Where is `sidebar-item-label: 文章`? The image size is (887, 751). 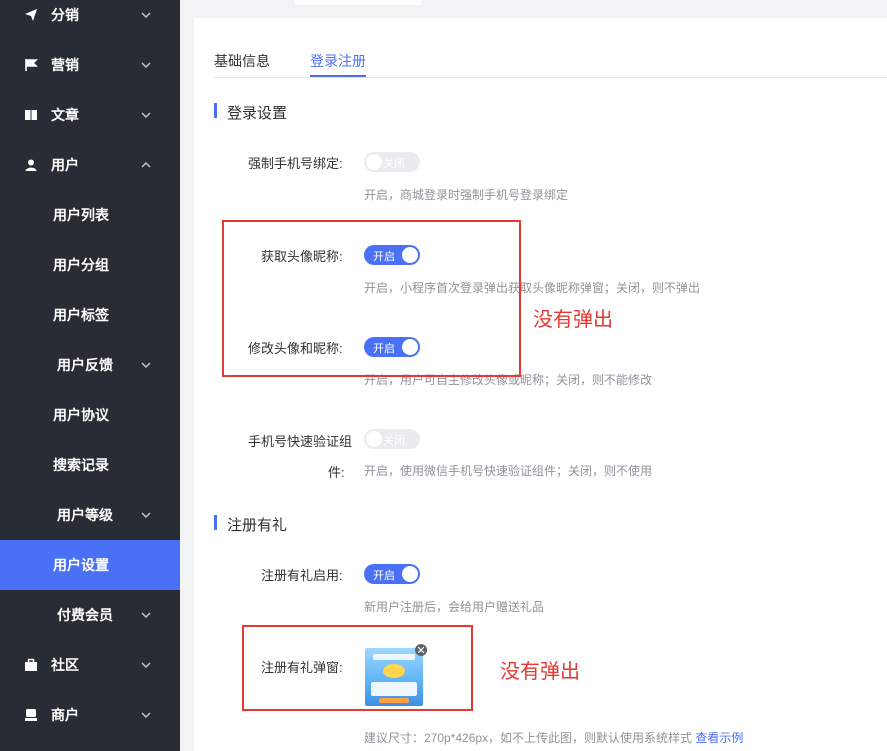
sidebar-item-label: 文章 is located at coordinates (65, 115).